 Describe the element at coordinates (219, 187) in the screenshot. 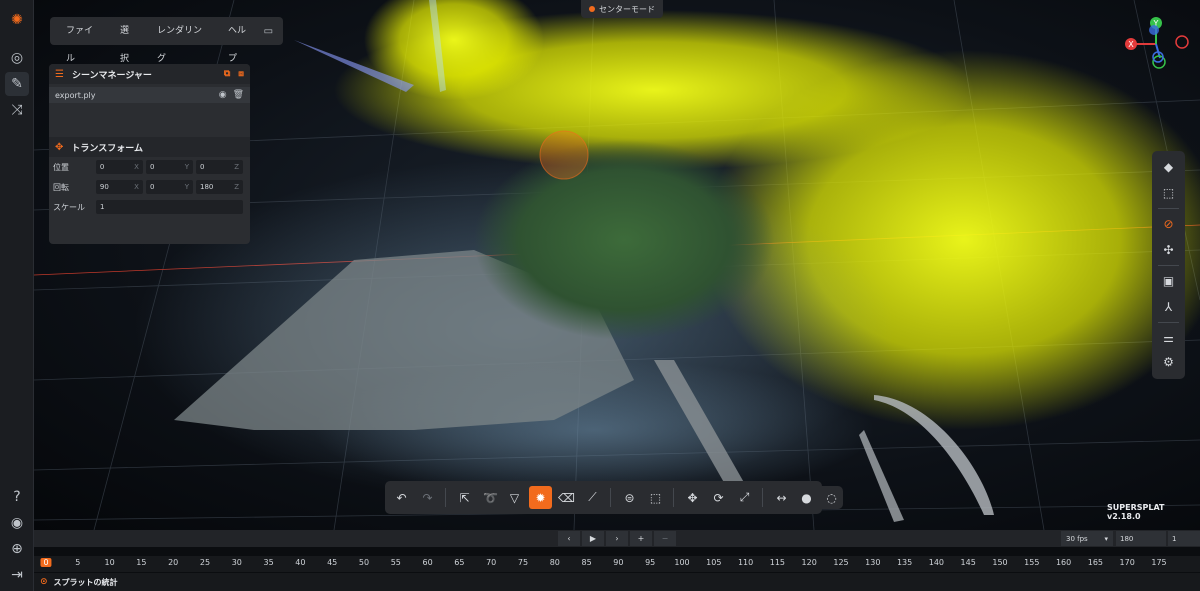

I see `rotation-z-field: 180 Z` at that location.